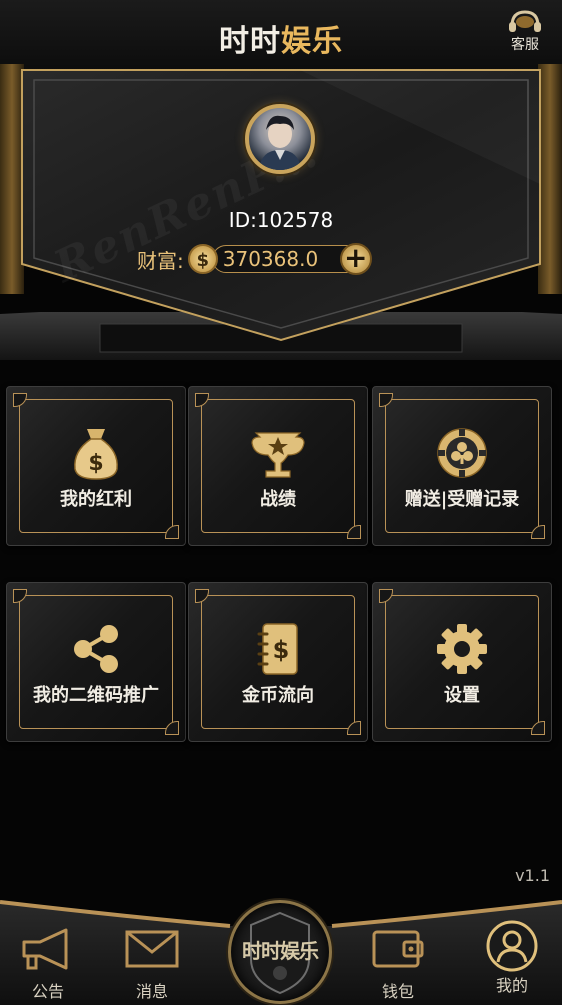 Image resolution: width=562 pixels, height=1005 pixels. What do you see at coordinates (278, 455) in the screenshot?
I see `trophy-icon` at bounding box center [278, 455].